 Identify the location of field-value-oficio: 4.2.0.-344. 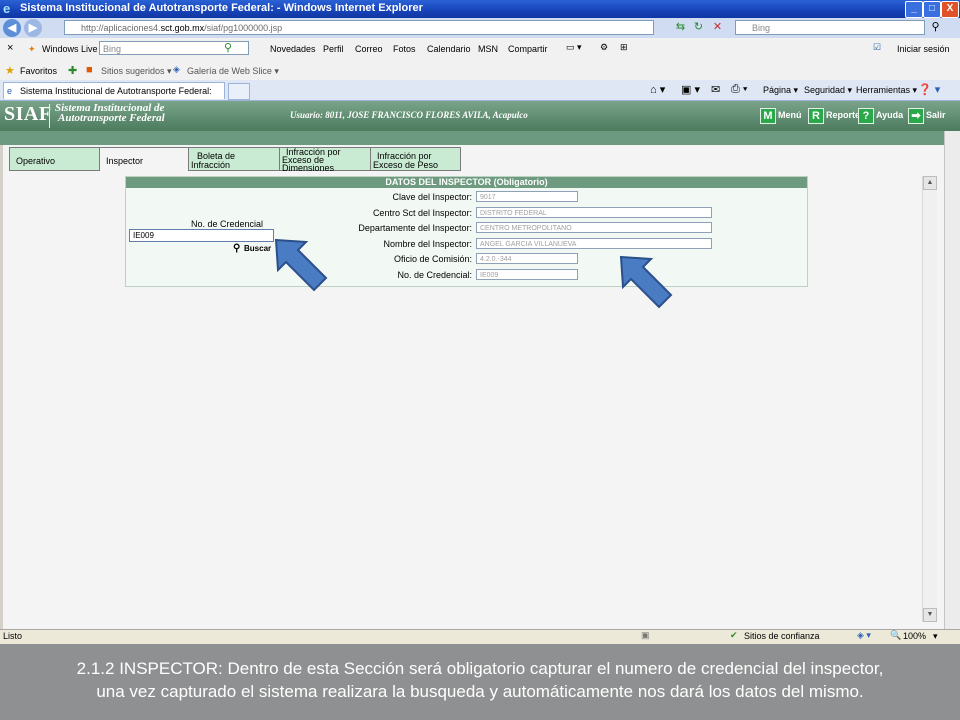
(527, 258).